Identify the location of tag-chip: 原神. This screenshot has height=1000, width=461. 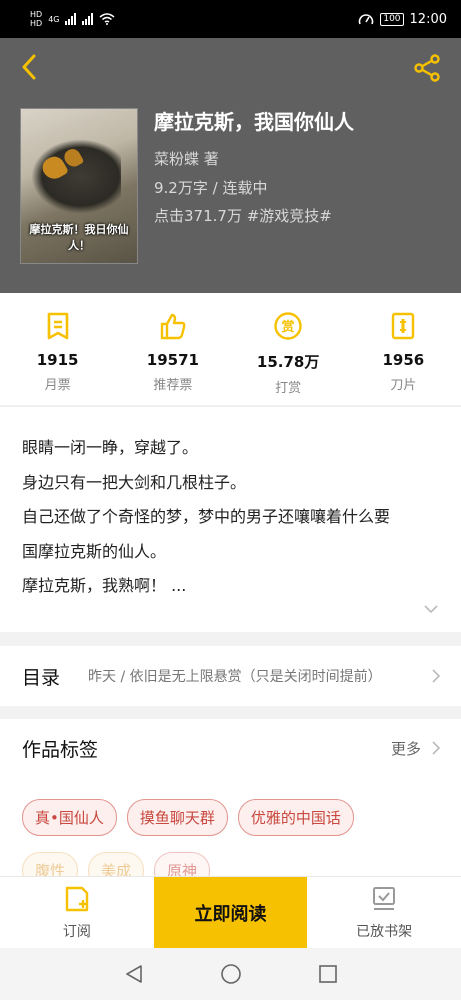
(182, 865).